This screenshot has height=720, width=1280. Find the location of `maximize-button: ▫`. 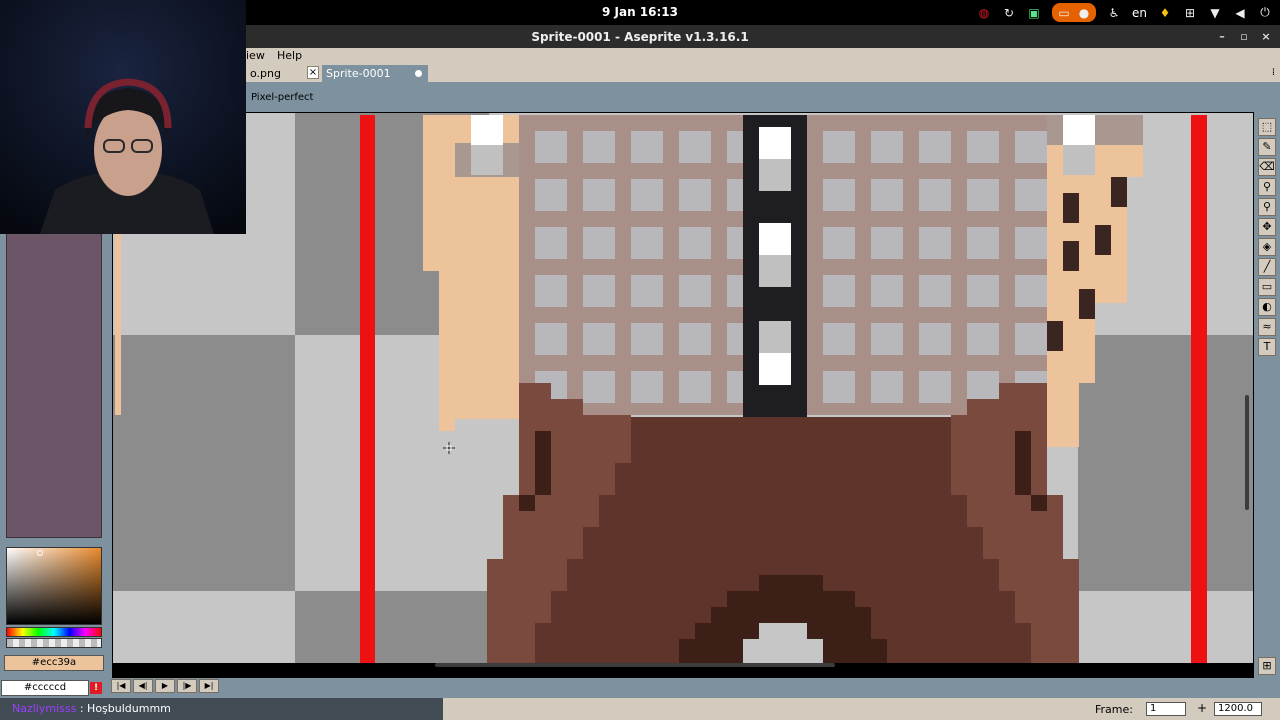

maximize-button: ▫ is located at coordinates (1244, 36).